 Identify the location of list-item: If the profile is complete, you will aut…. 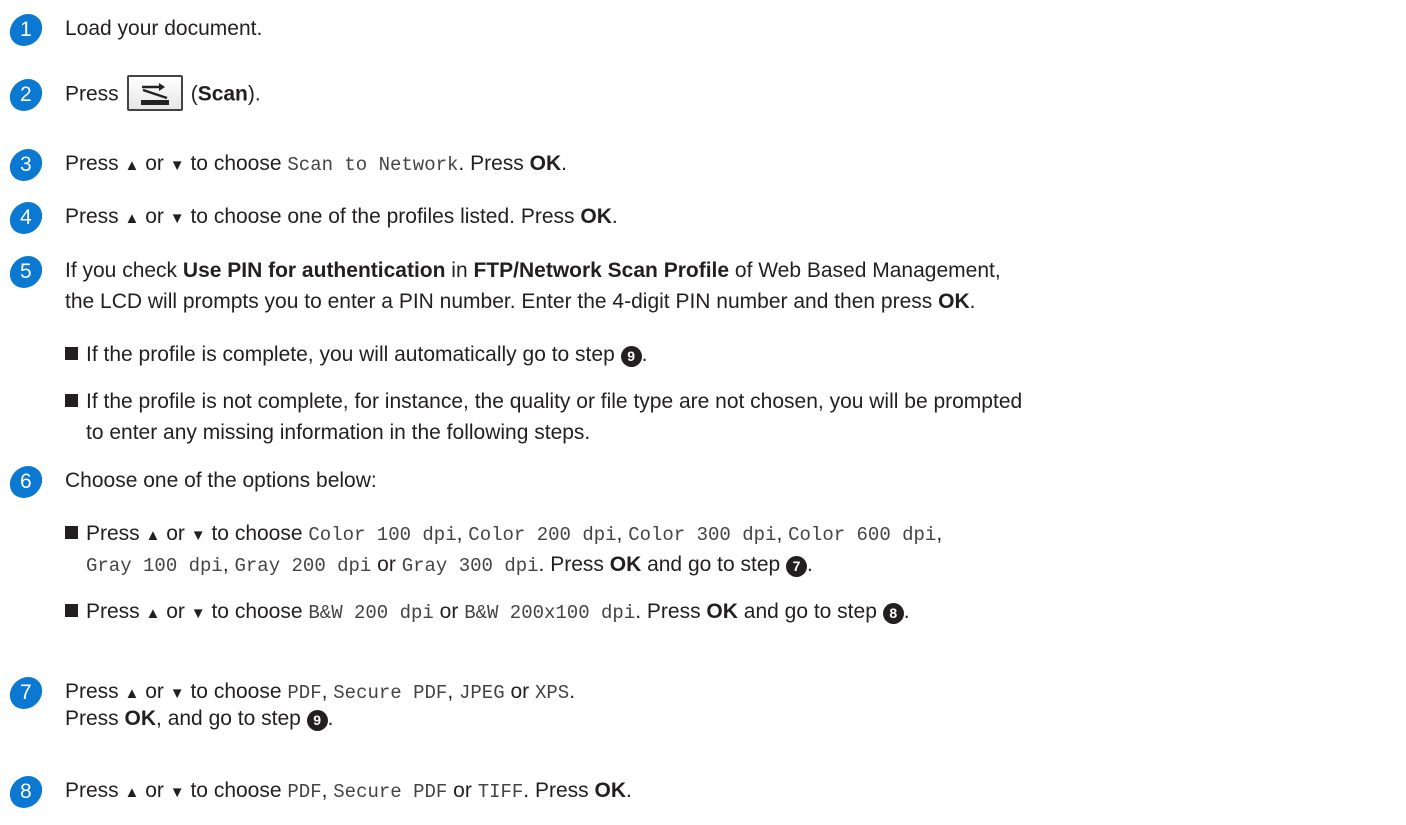
(356, 355).